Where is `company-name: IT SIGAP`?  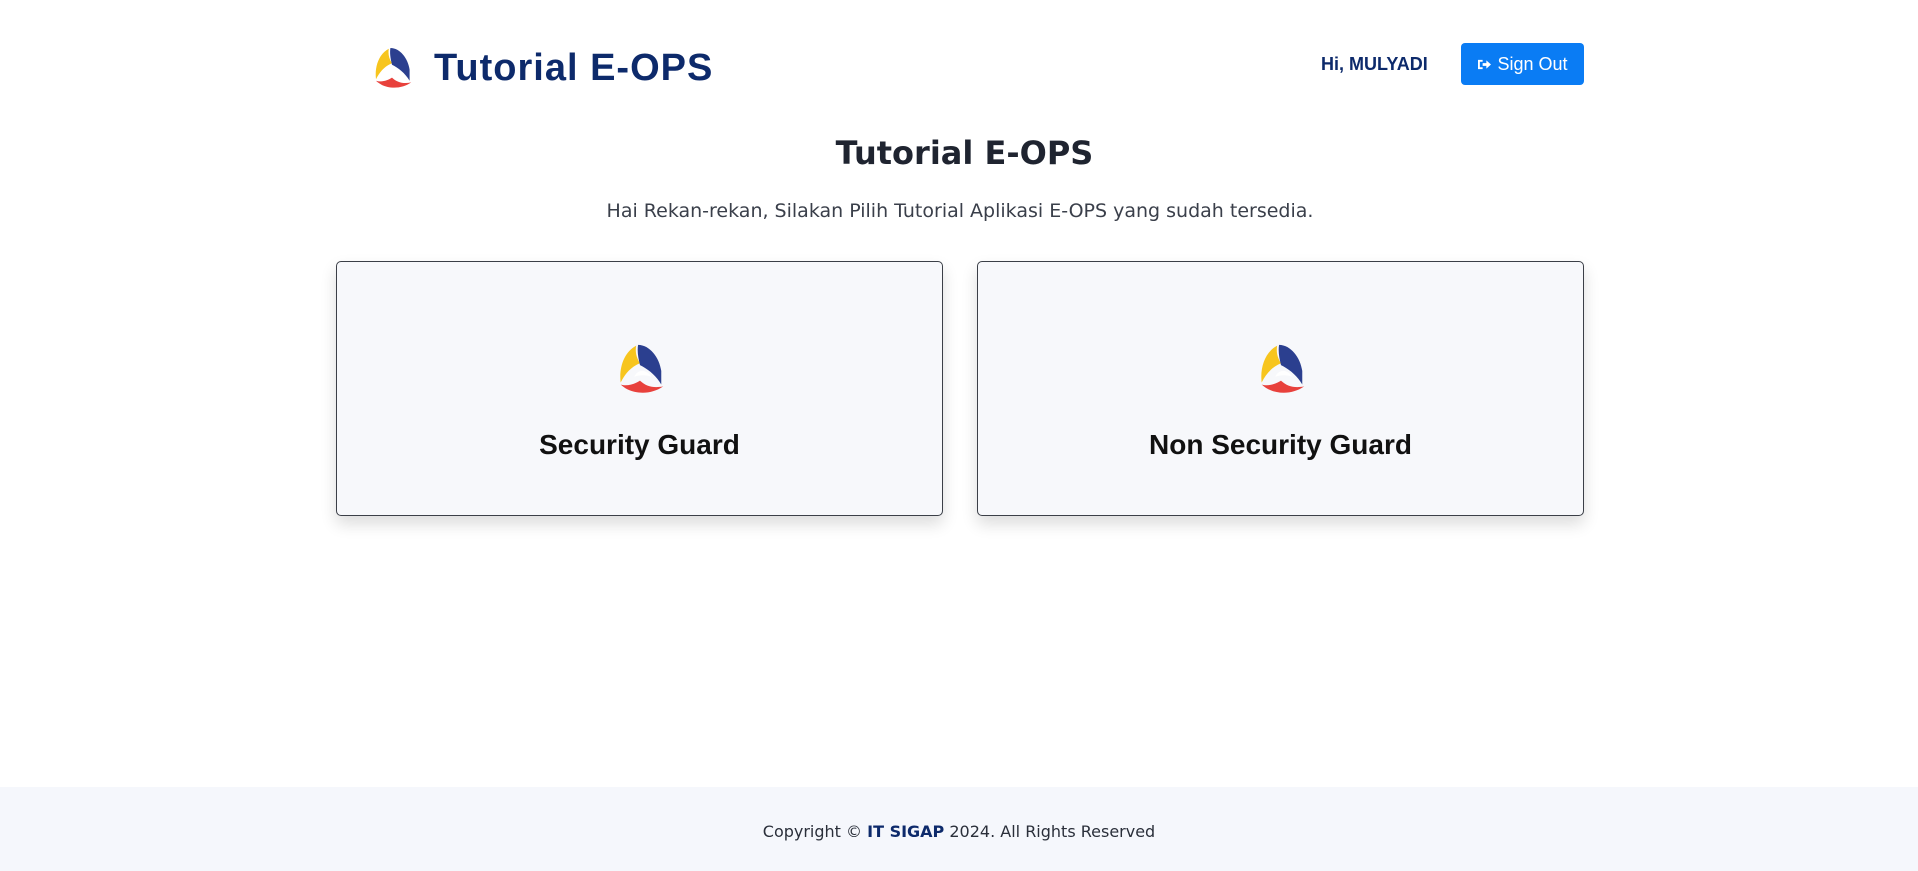
company-name: IT SIGAP is located at coordinates (906, 831).